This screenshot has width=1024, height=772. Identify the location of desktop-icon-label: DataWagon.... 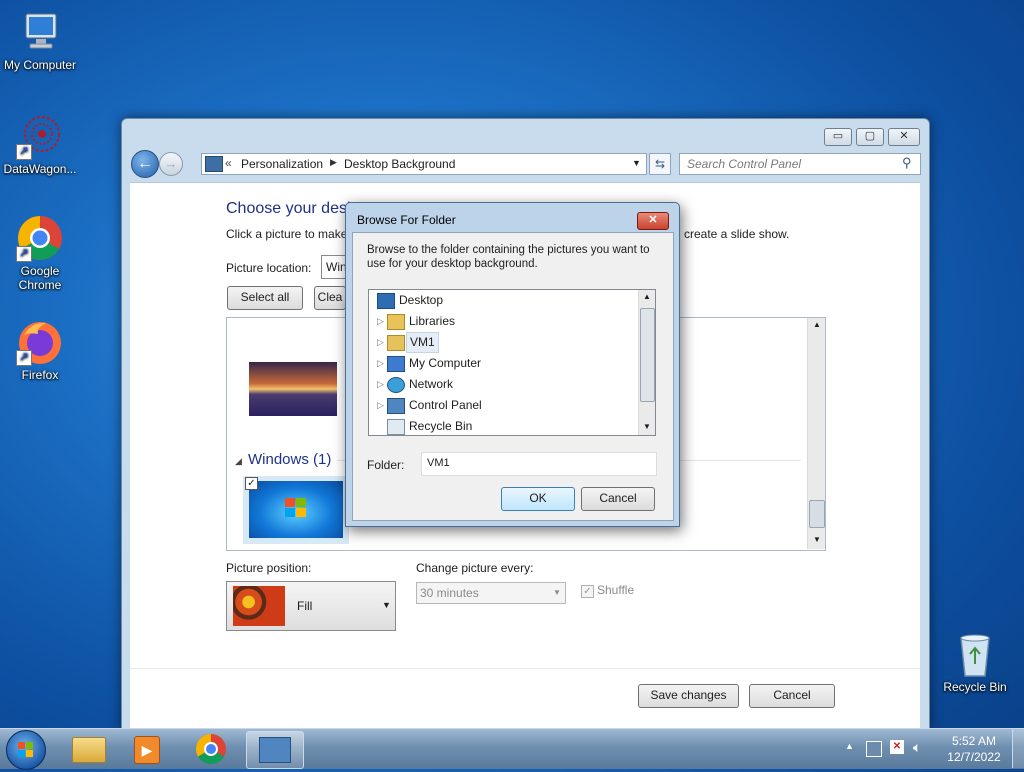
(40, 169).